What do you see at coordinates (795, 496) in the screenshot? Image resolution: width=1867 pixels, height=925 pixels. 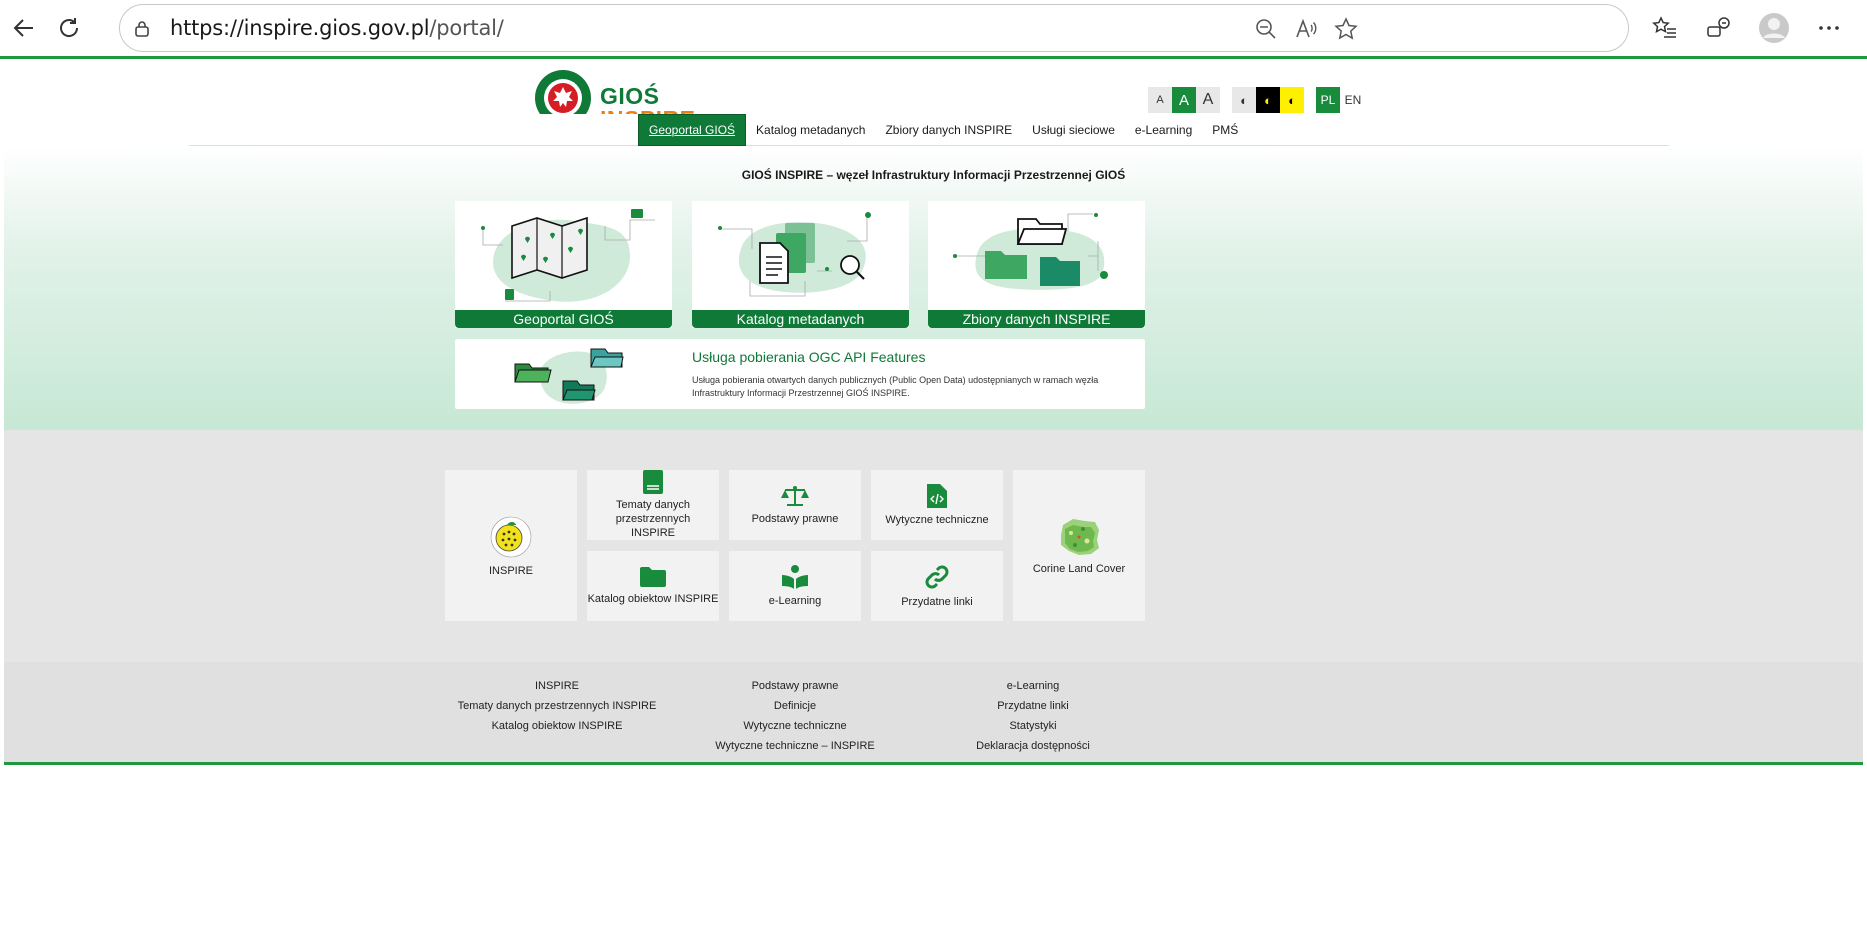 I see `scales-icon` at bounding box center [795, 496].